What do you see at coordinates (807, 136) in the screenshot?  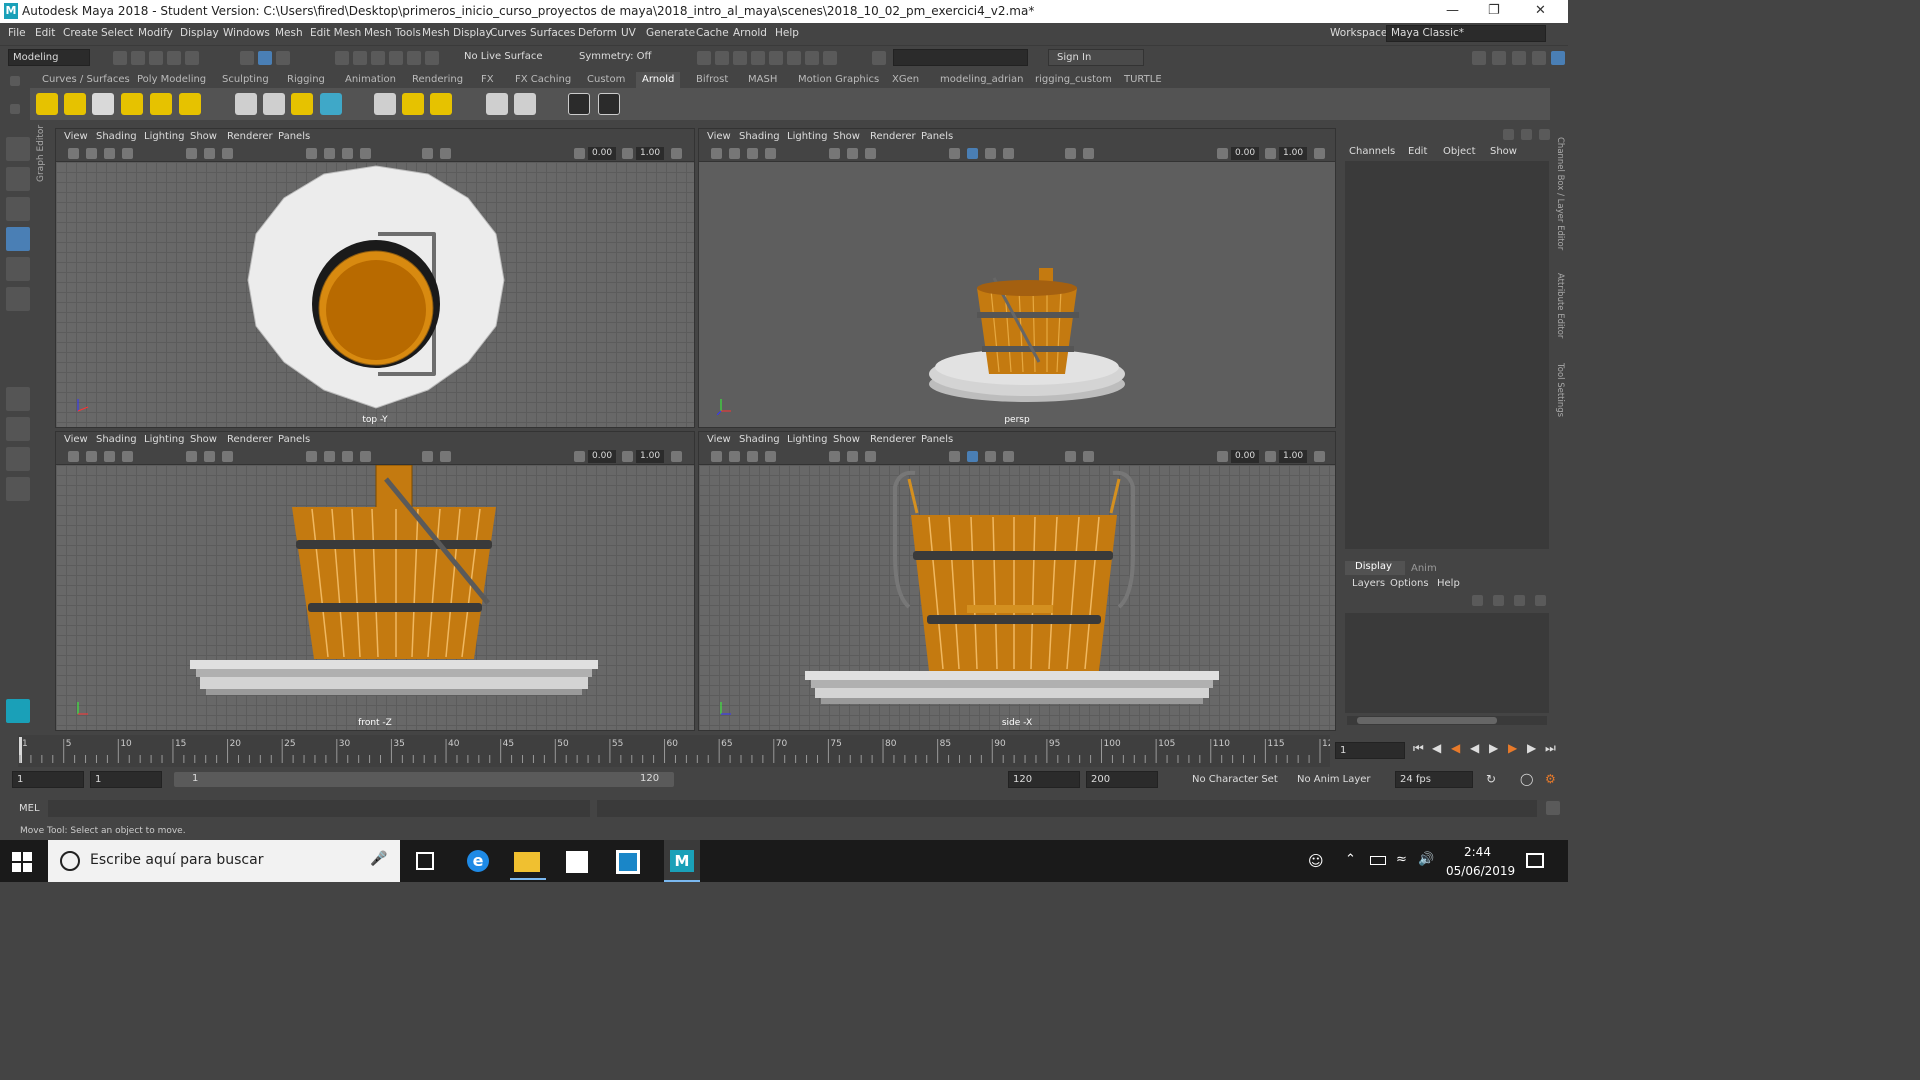 I see `vp-menu-lighting: Lighting` at bounding box center [807, 136].